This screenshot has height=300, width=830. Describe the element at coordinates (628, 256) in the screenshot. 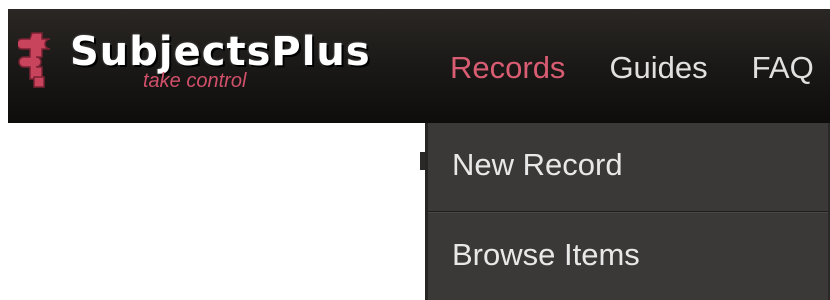

I see `menu-item-browse-items: Browse Items` at that location.